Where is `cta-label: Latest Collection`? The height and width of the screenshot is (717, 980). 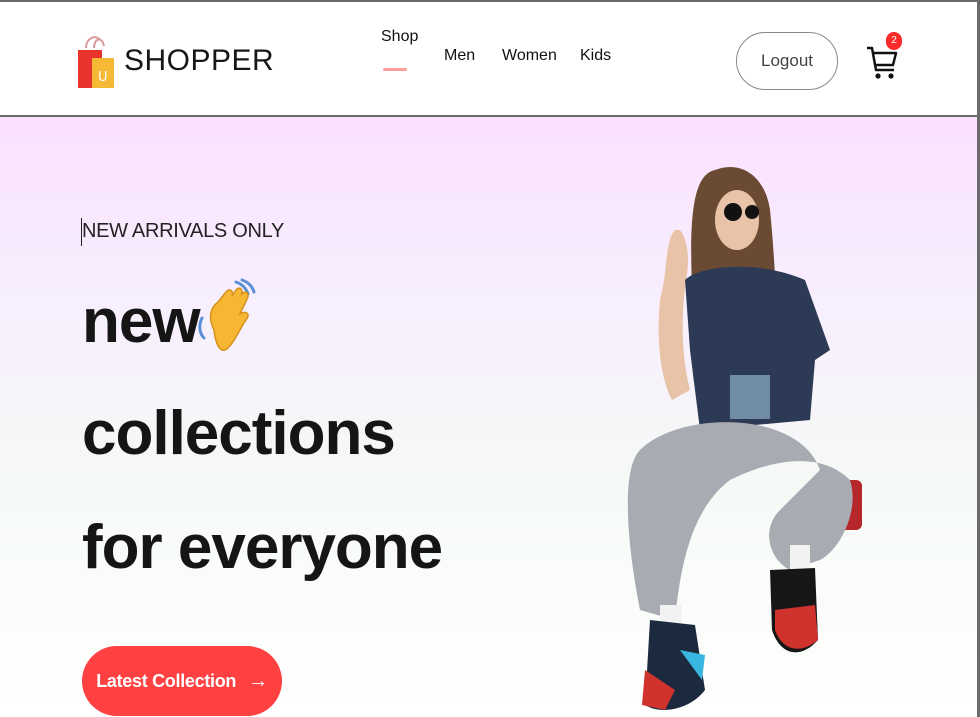
cta-label: Latest Collection is located at coordinates (166, 680).